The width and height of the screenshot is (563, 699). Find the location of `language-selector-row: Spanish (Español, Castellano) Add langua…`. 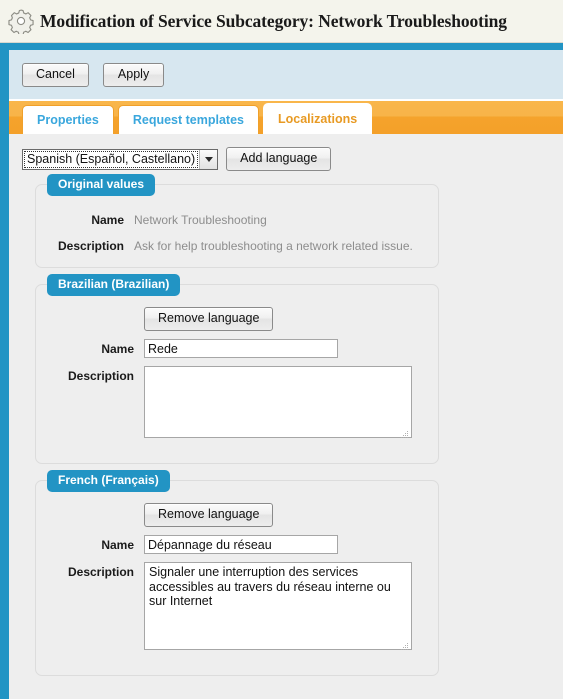

language-selector-row: Spanish (Español, Castellano) Add langua… is located at coordinates (292, 159).